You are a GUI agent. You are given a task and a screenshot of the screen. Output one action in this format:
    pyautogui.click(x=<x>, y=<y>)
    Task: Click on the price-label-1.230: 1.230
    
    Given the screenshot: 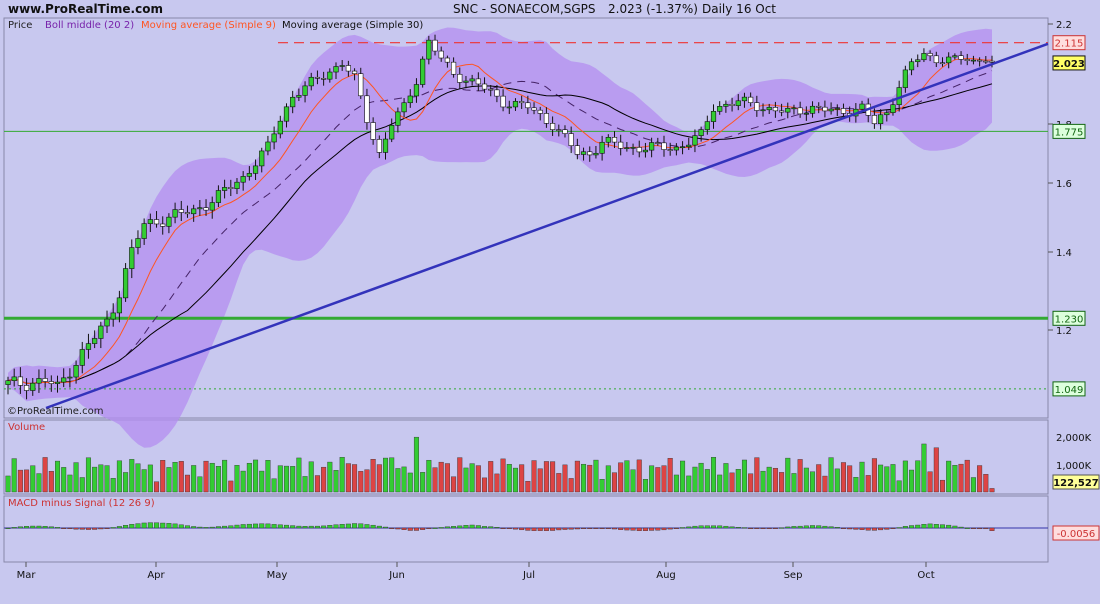 What is the action you would take?
    pyautogui.click(x=1069, y=319)
    